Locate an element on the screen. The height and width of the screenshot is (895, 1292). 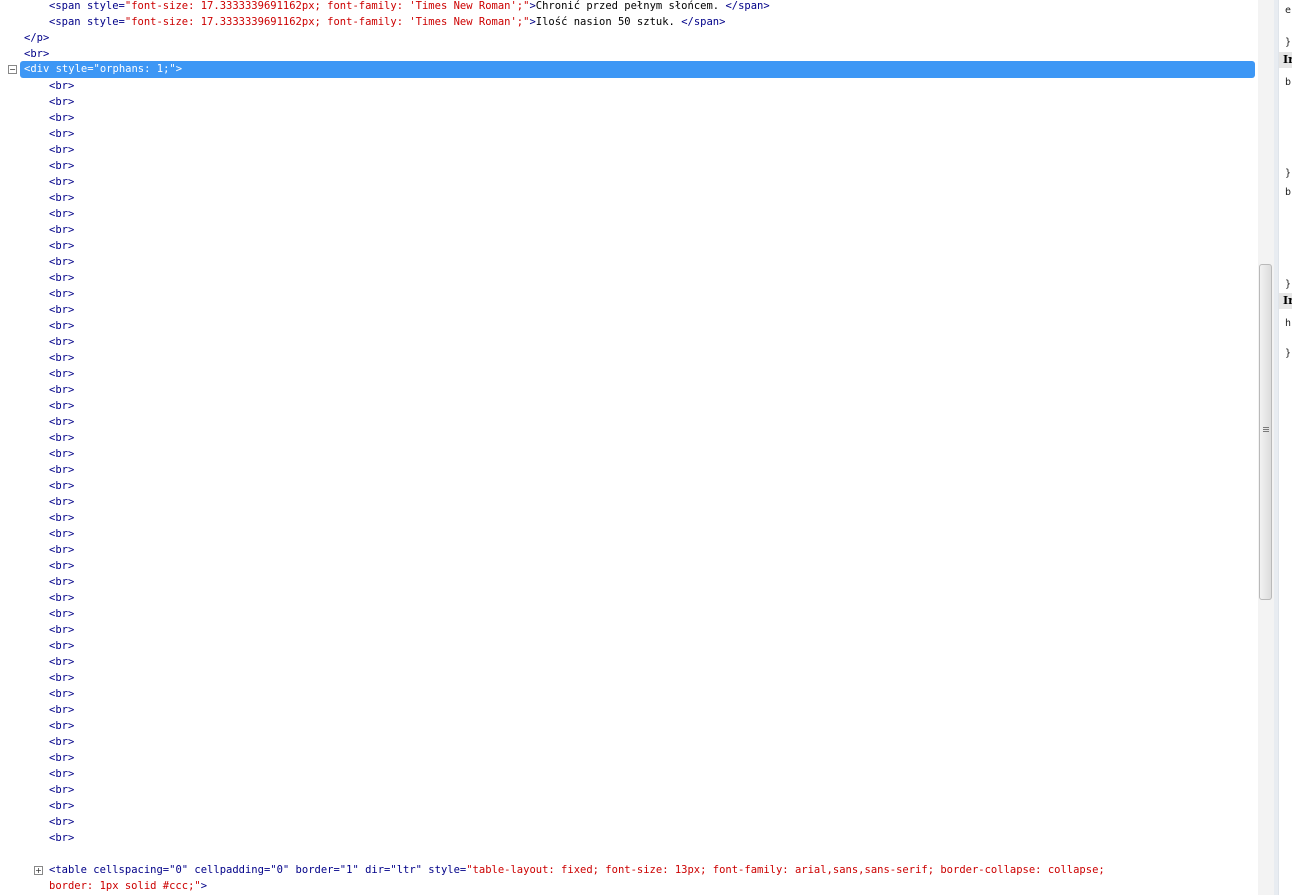
vertical-scrollbar is located at coordinates (1266, 447).